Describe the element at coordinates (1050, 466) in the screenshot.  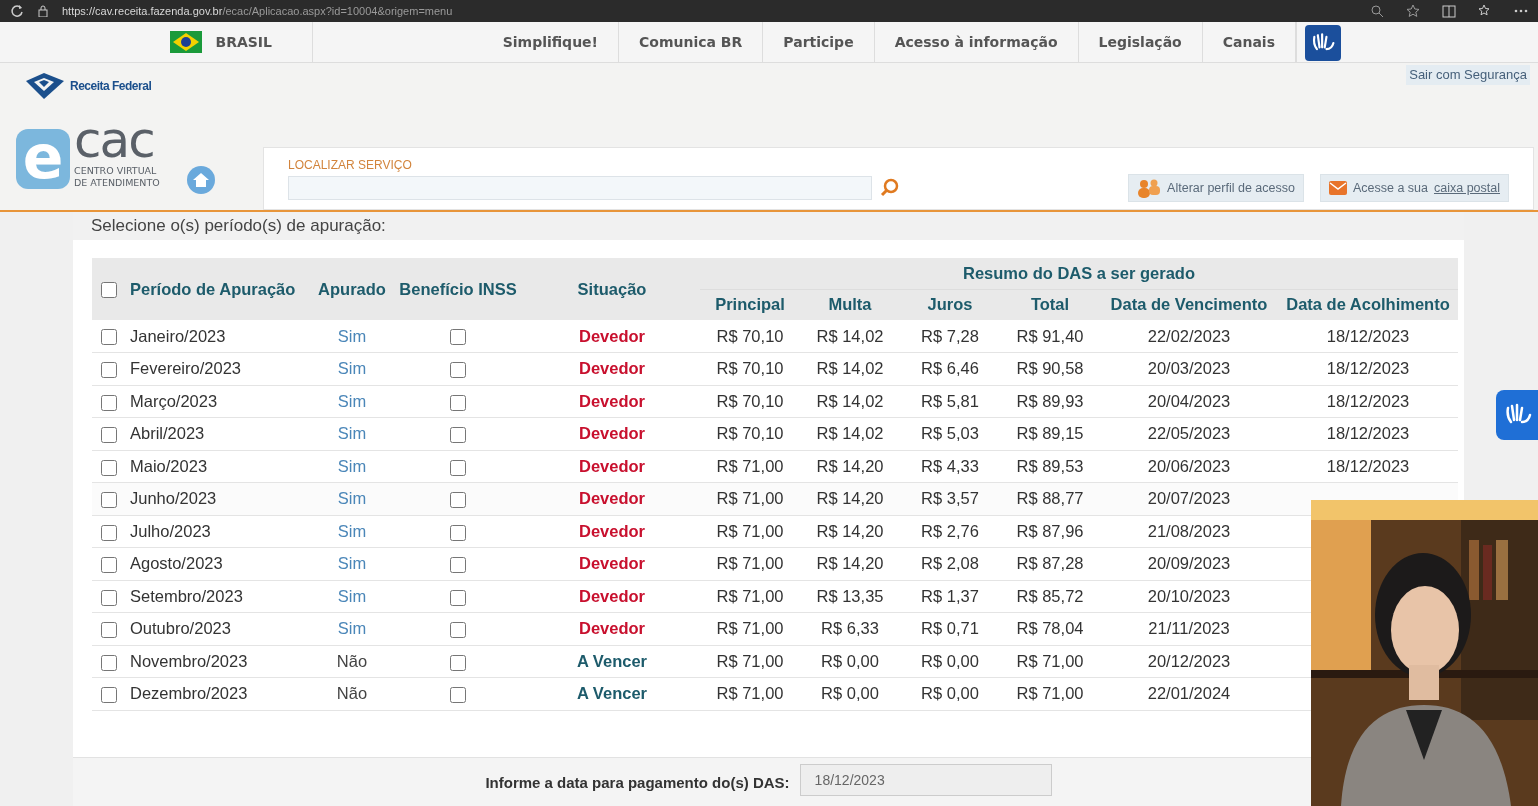
I see `table-cell: R$ 89,53` at that location.